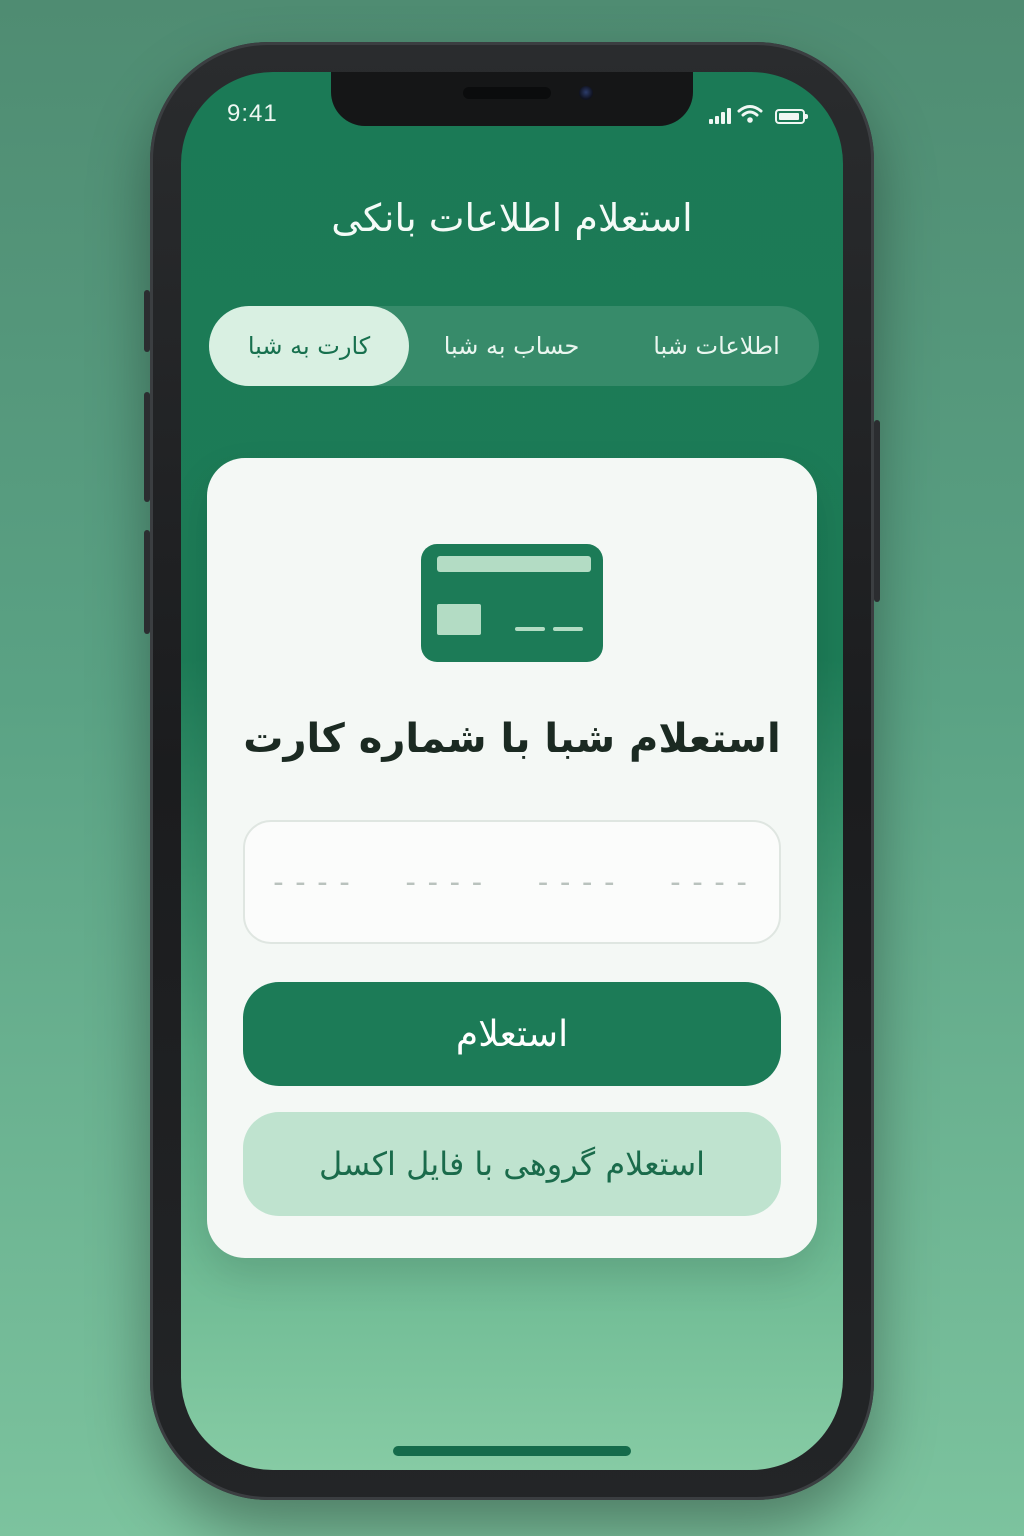  I want to click on status-time: 9:41, so click(252, 113).